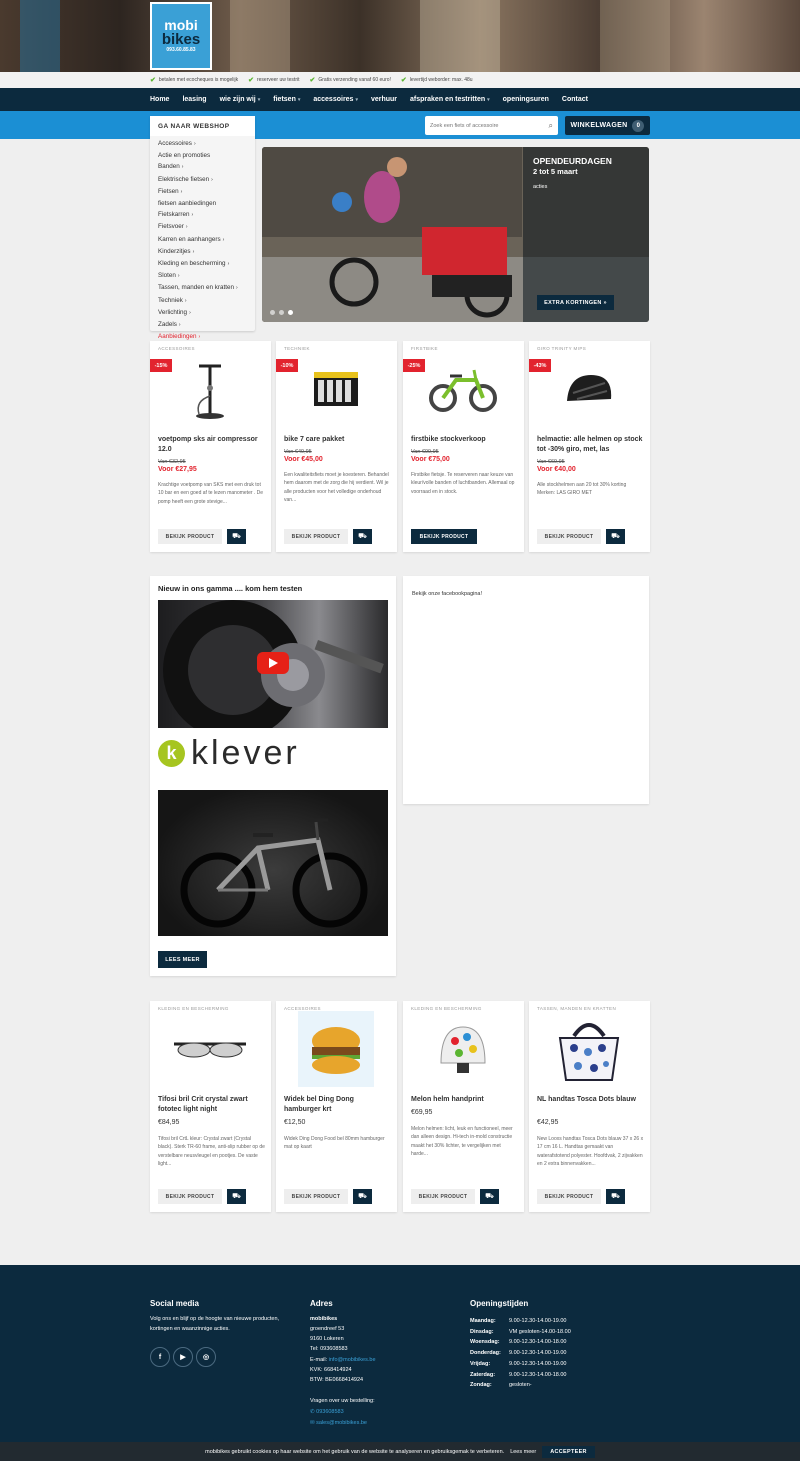 Image resolution: width=800 pixels, height=1461 pixels. What do you see at coordinates (464, 440) in the screenshot?
I see `product-name: firstbike stockverkoop` at bounding box center [464, 440].